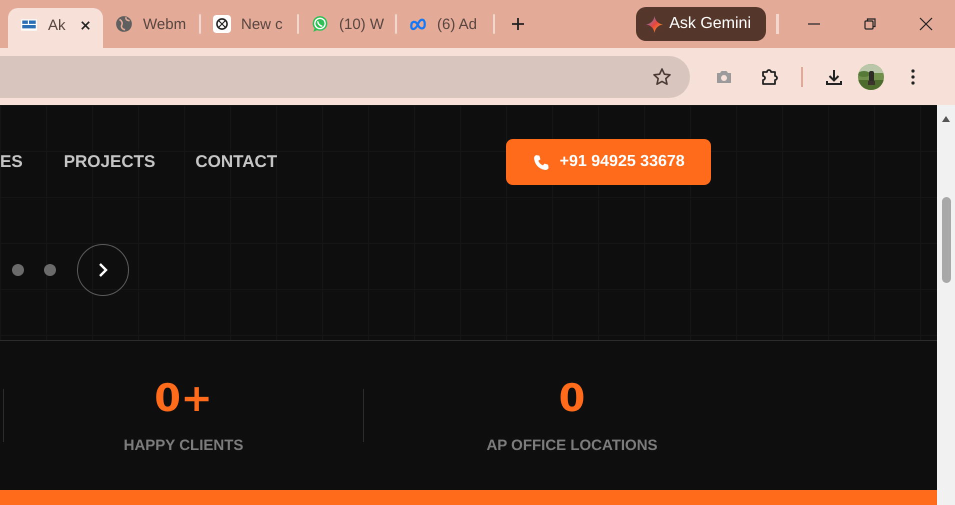  I want to click on scrollbar, so click(946, 305).